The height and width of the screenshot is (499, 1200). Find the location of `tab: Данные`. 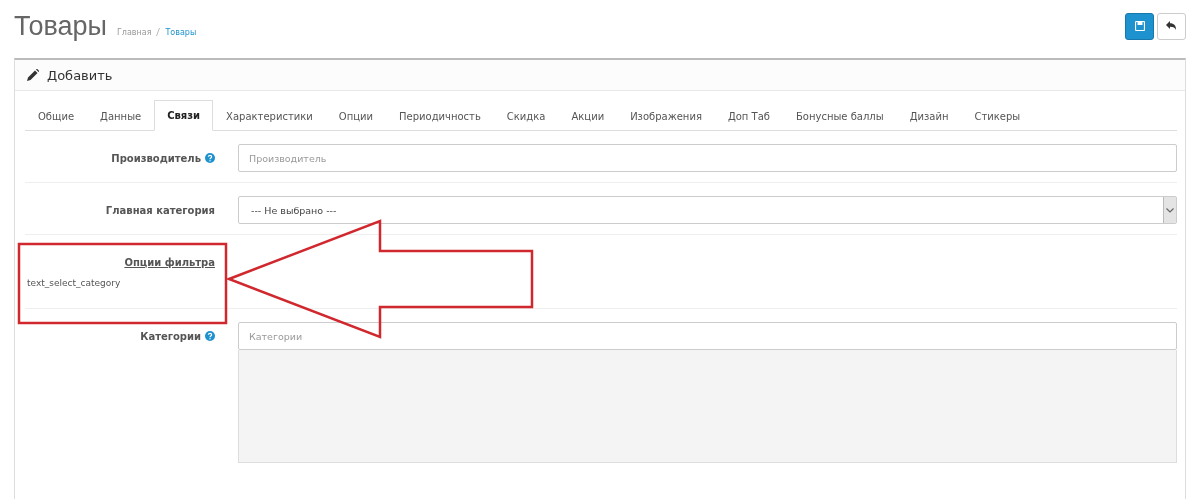

tab: Данные is located at coordinates (121, 116).